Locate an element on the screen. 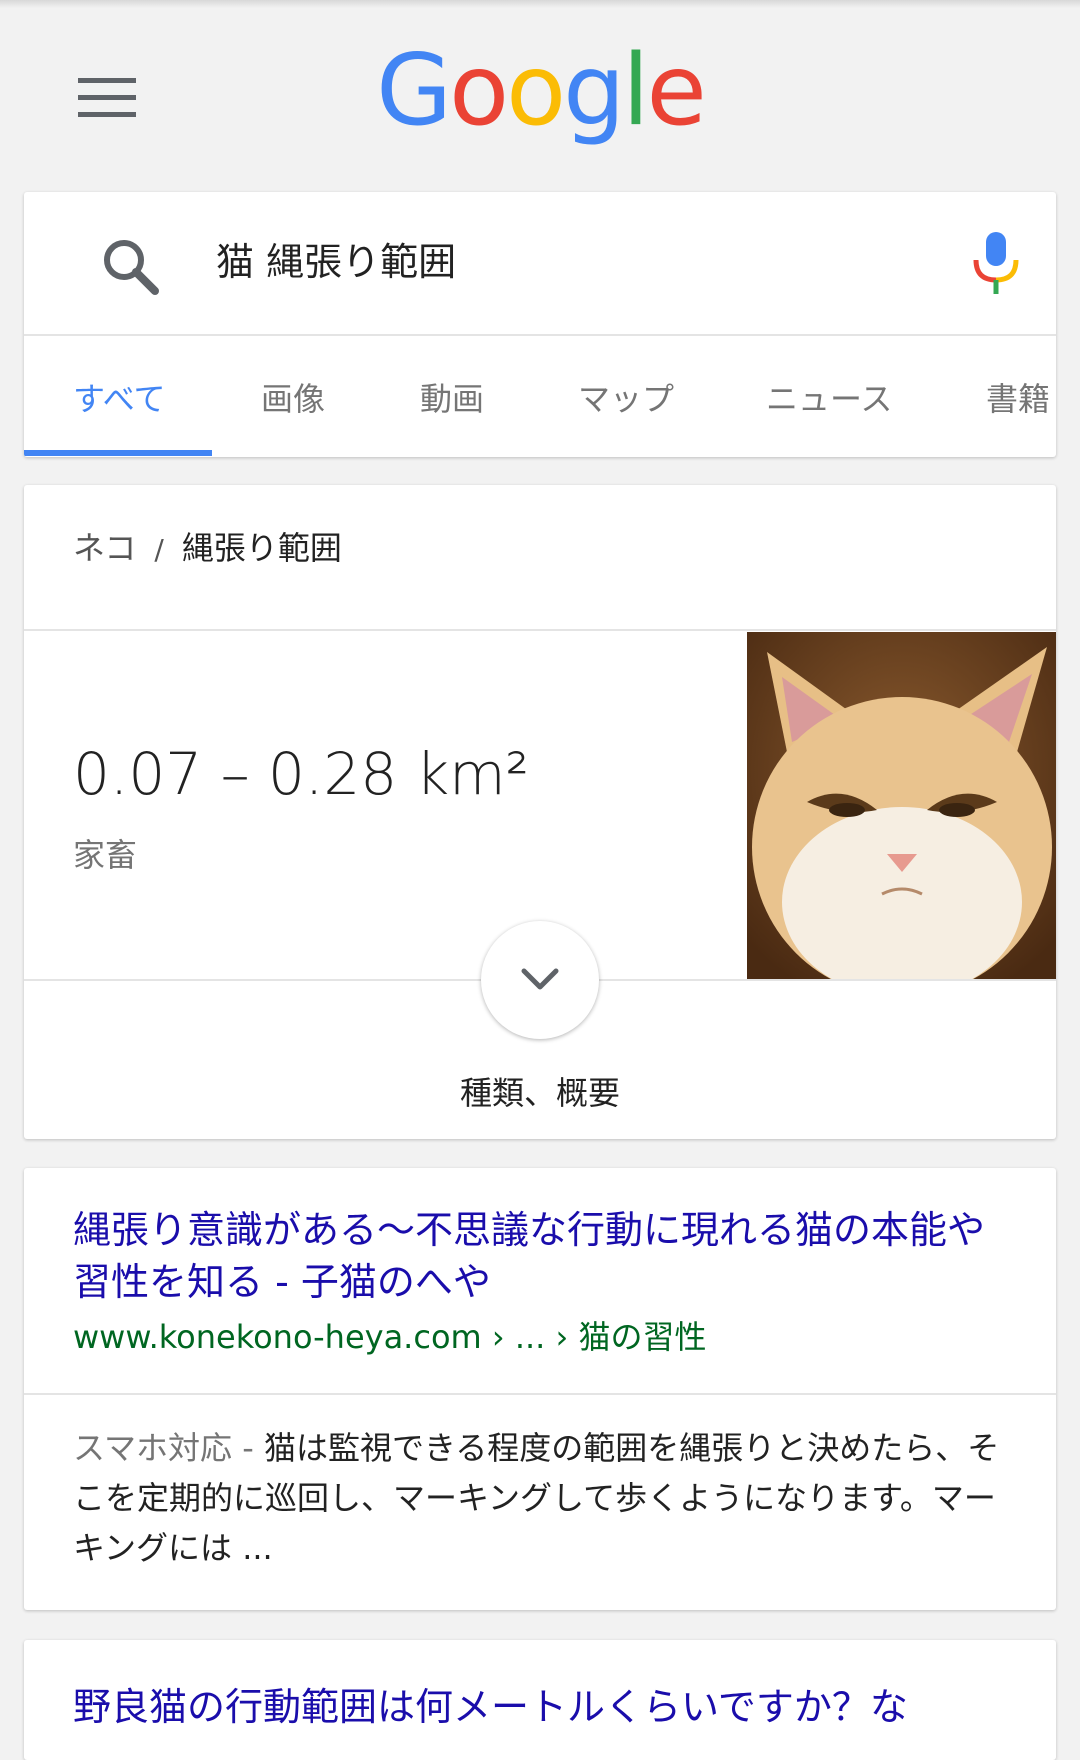 Image resolution: width=1080 pixels, height=1760 pixels. tab-news: ニュース is located at coordinates (829, 397).